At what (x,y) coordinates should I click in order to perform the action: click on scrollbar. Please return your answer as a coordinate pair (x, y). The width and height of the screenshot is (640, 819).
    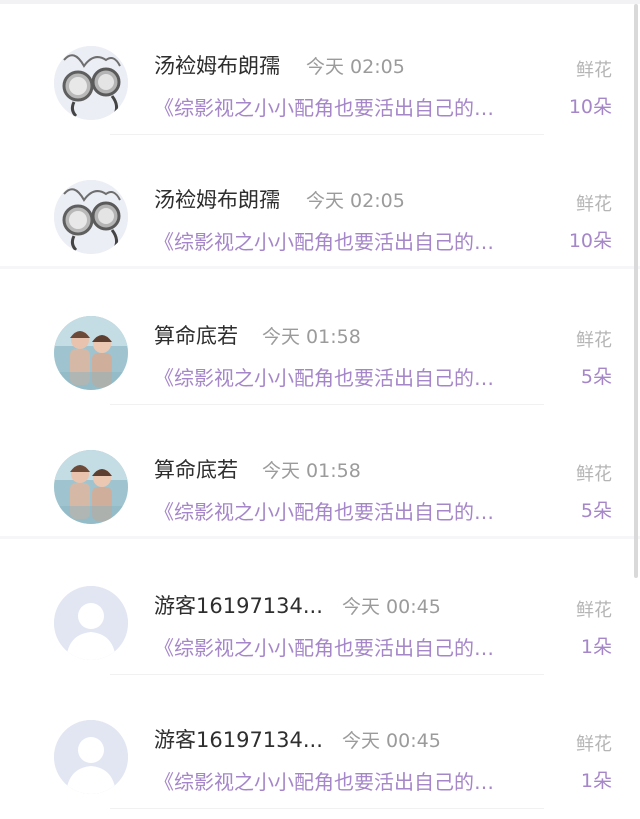
    Looking at the image, I should click on (636, 291).